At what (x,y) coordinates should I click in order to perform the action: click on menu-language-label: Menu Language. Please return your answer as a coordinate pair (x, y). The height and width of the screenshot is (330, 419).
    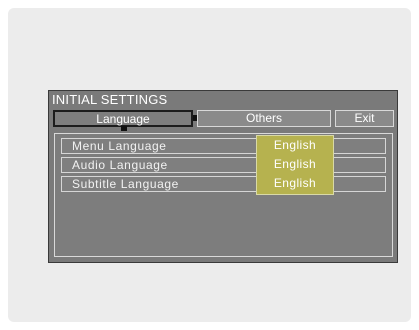
    Looking at the image, I should click on (119, 146).